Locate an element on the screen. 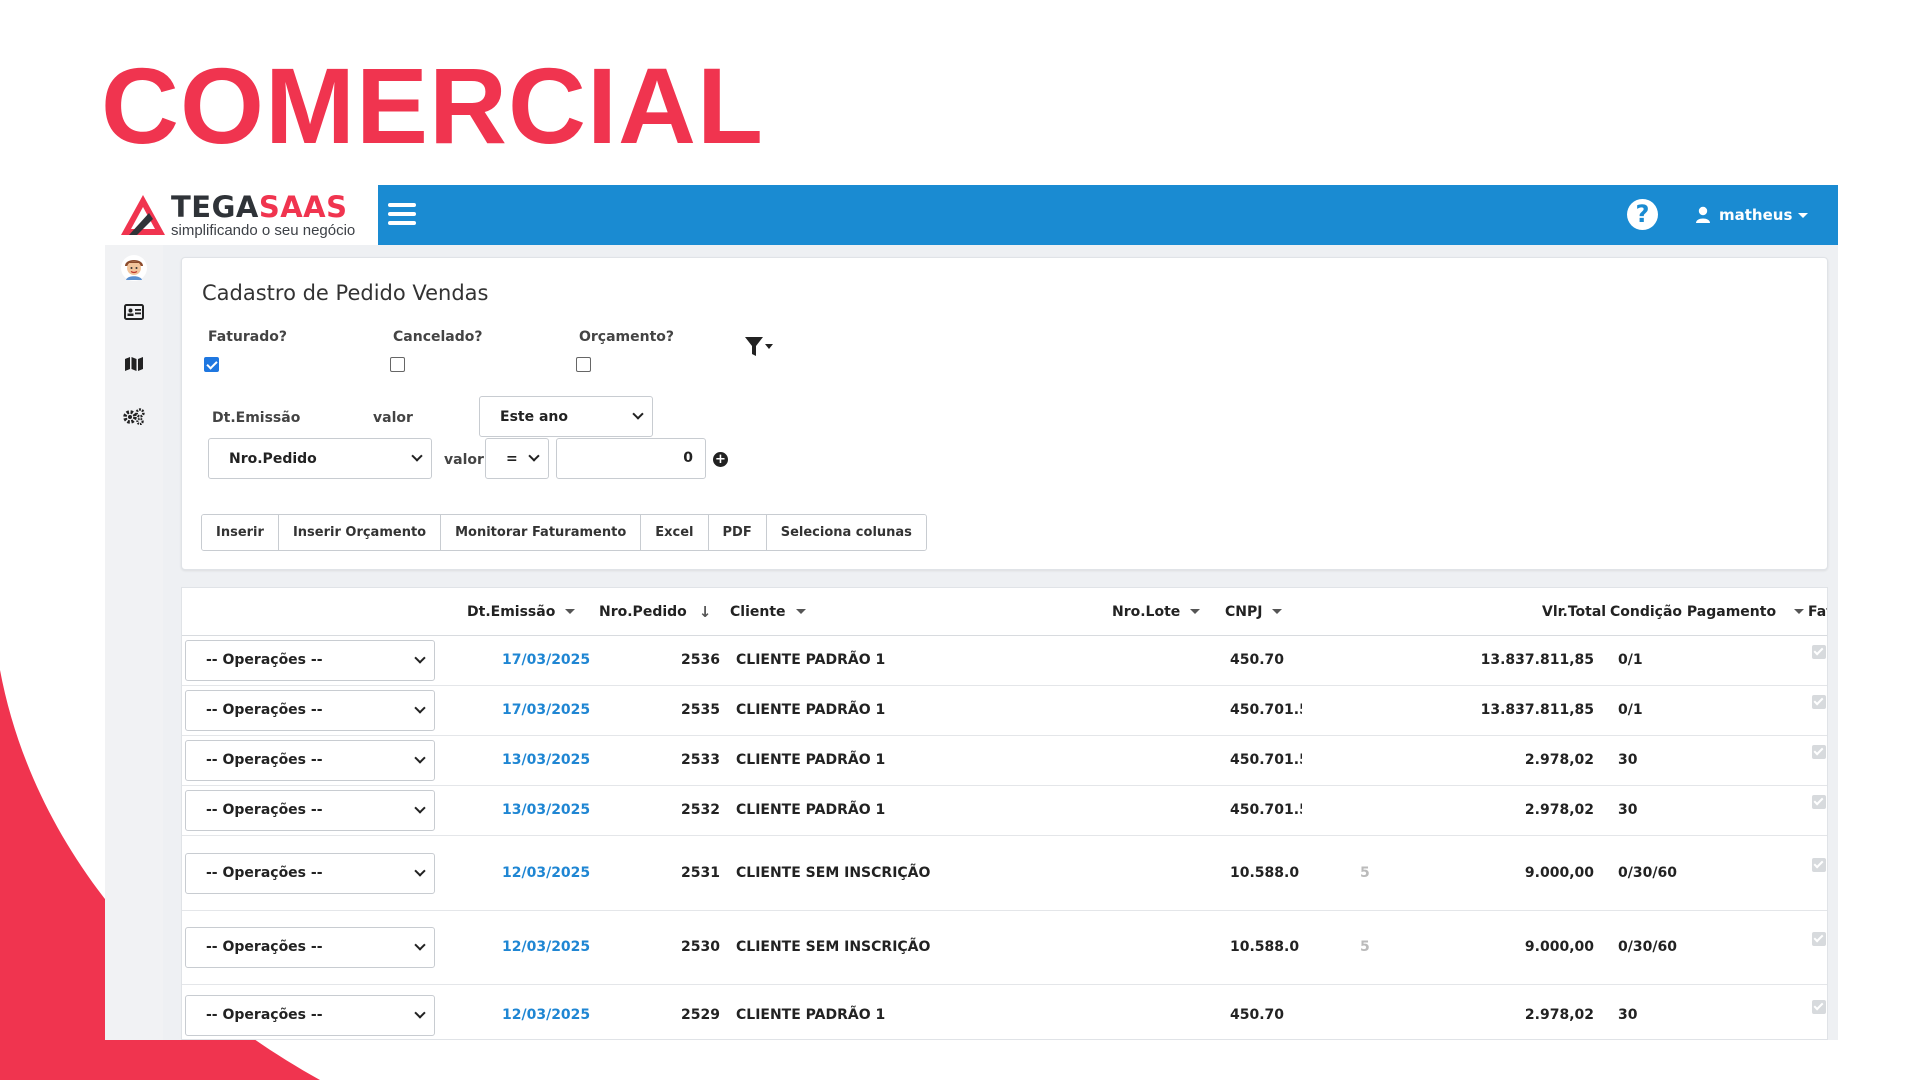 This screenshot has width=1920, height=1080. cell-vlr-total: 13.837.811,85 is located at coordinates (1537, 710).